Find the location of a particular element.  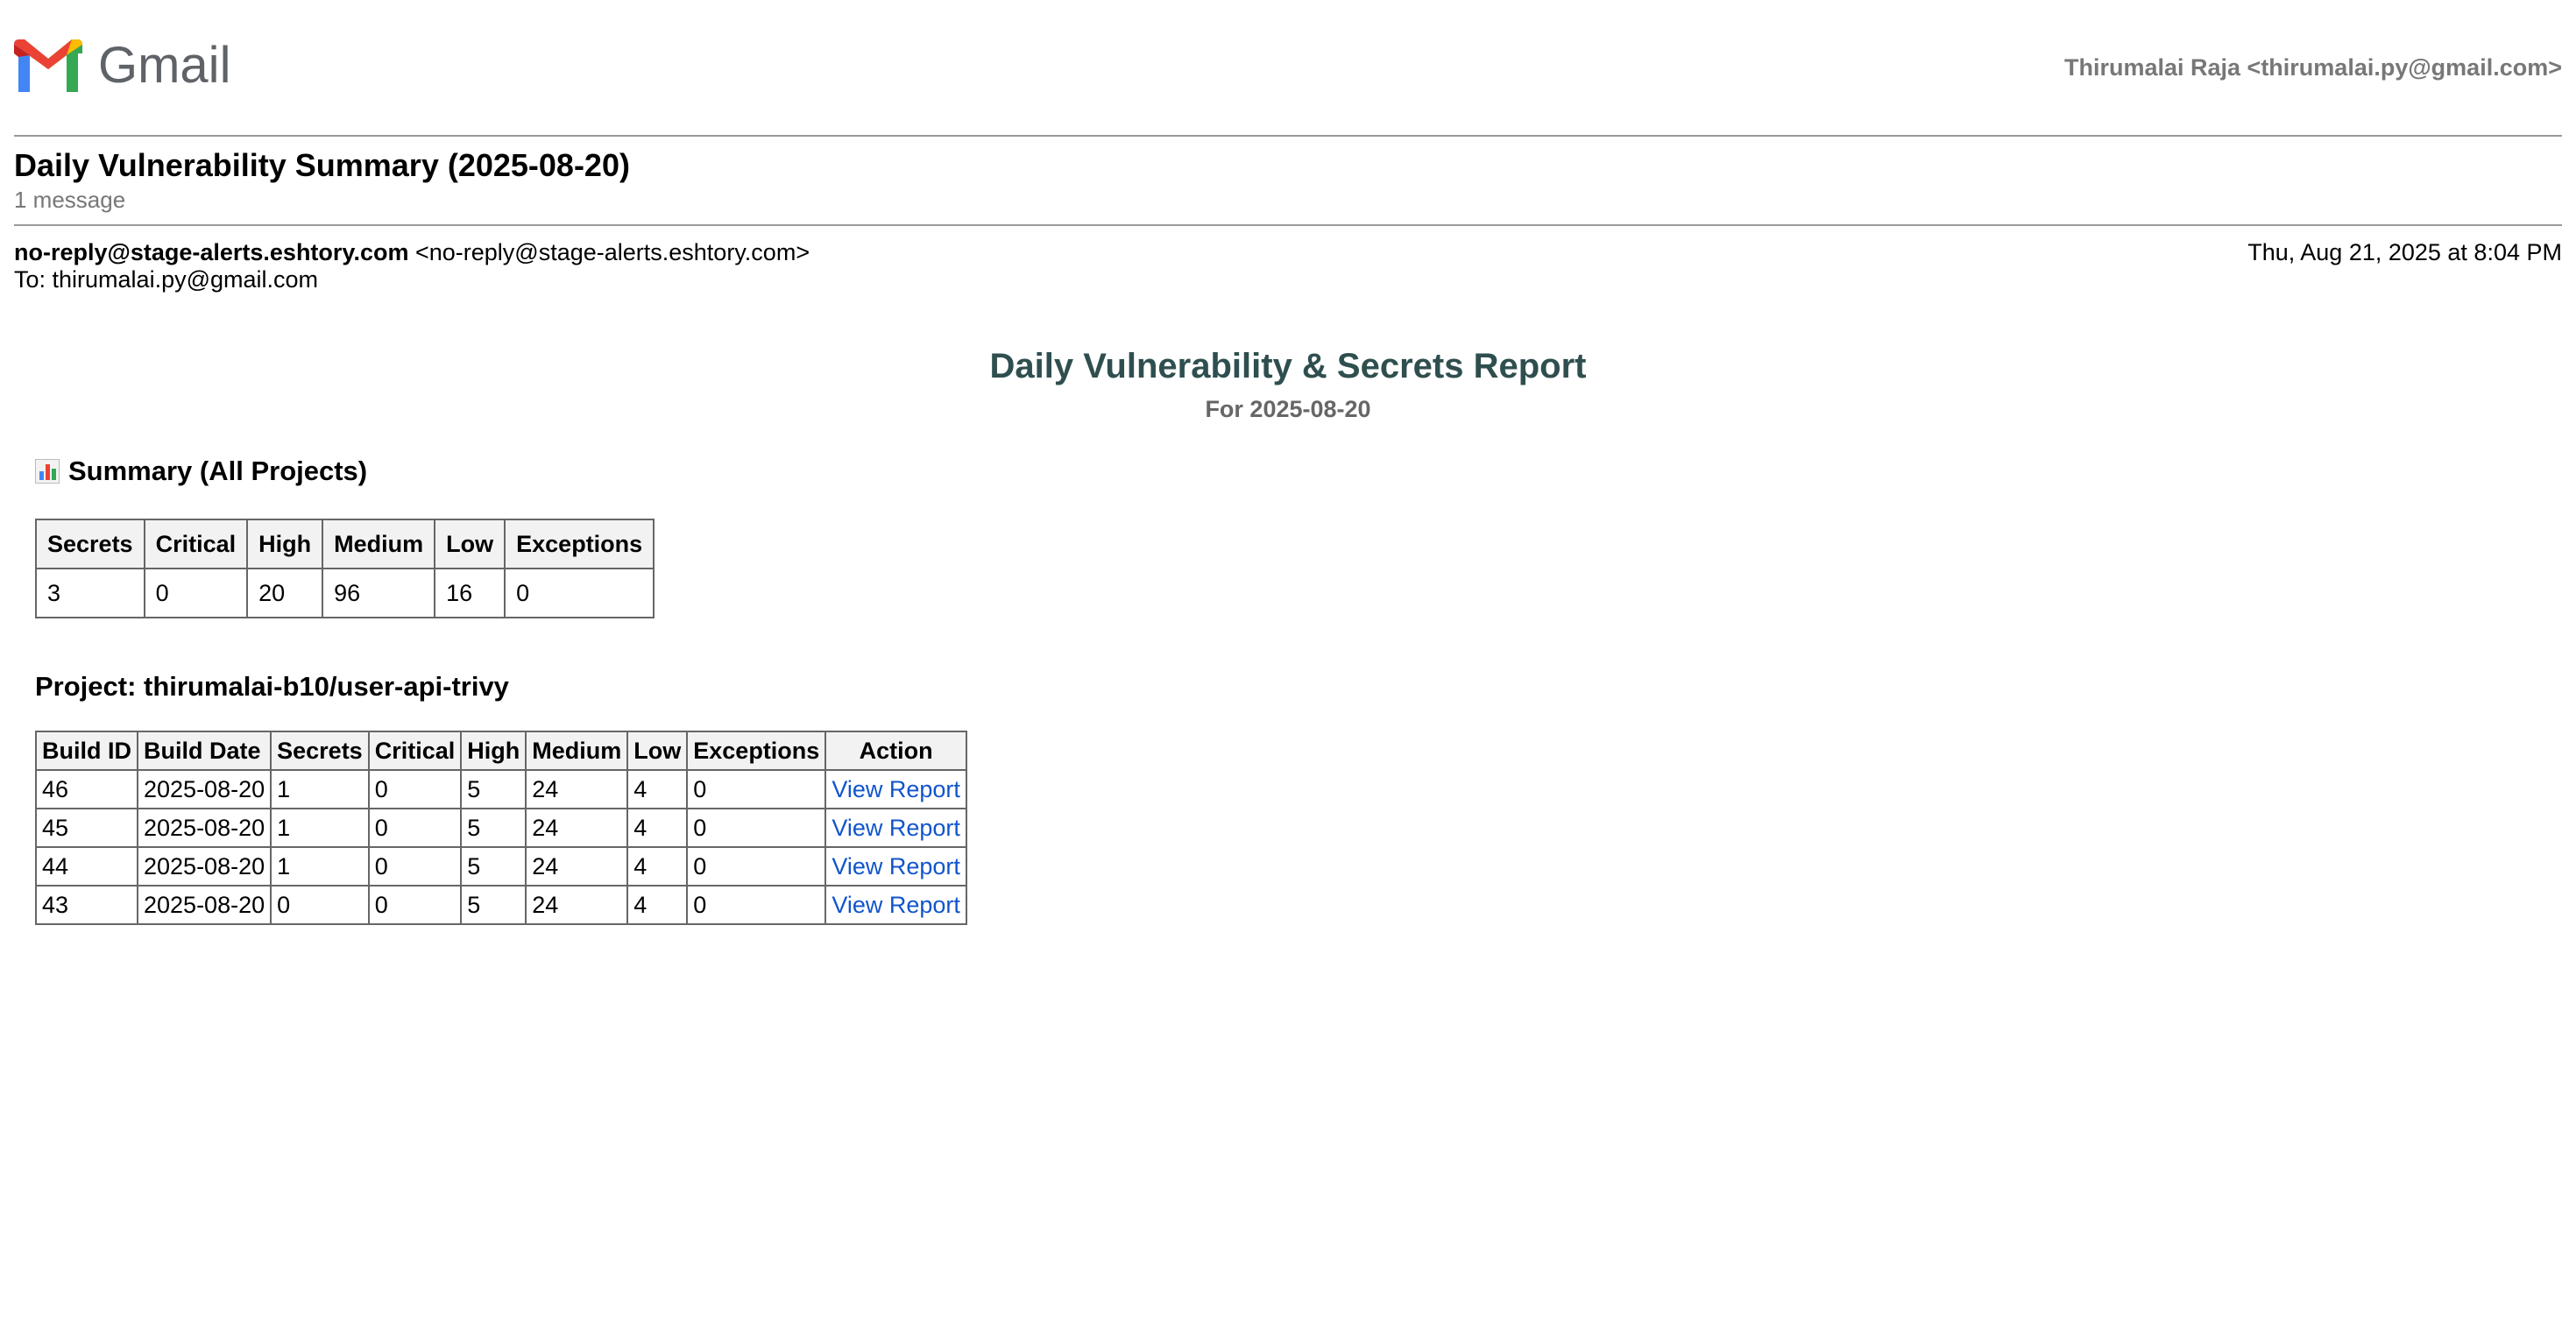

project-col-action: Action is located at coordinates (895, 751).